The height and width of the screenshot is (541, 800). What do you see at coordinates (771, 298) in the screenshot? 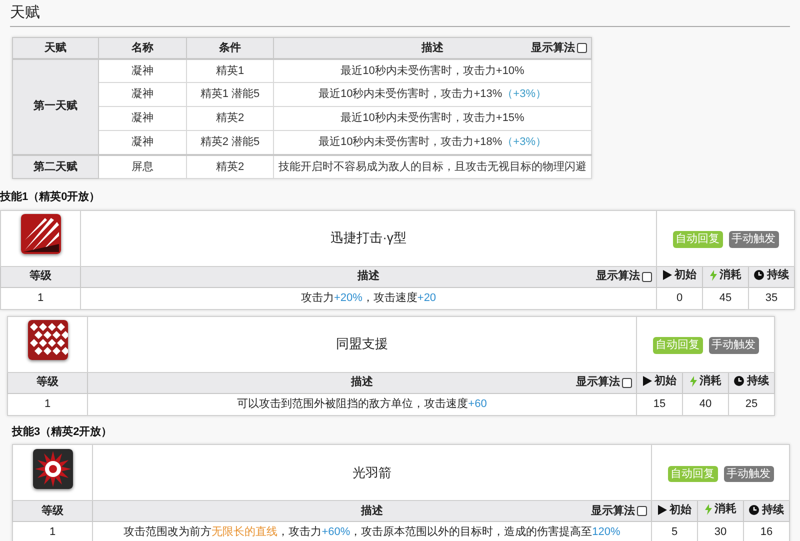
I see `duration-cell: 35` at bounding box center [771, 298].